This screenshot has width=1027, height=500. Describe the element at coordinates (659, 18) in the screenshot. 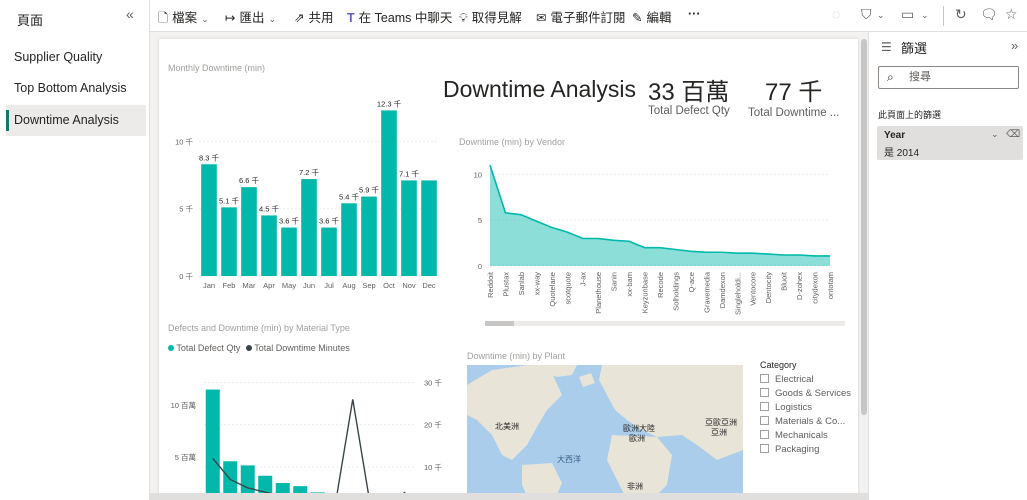

I see `edit-label: 編輯` at that location.